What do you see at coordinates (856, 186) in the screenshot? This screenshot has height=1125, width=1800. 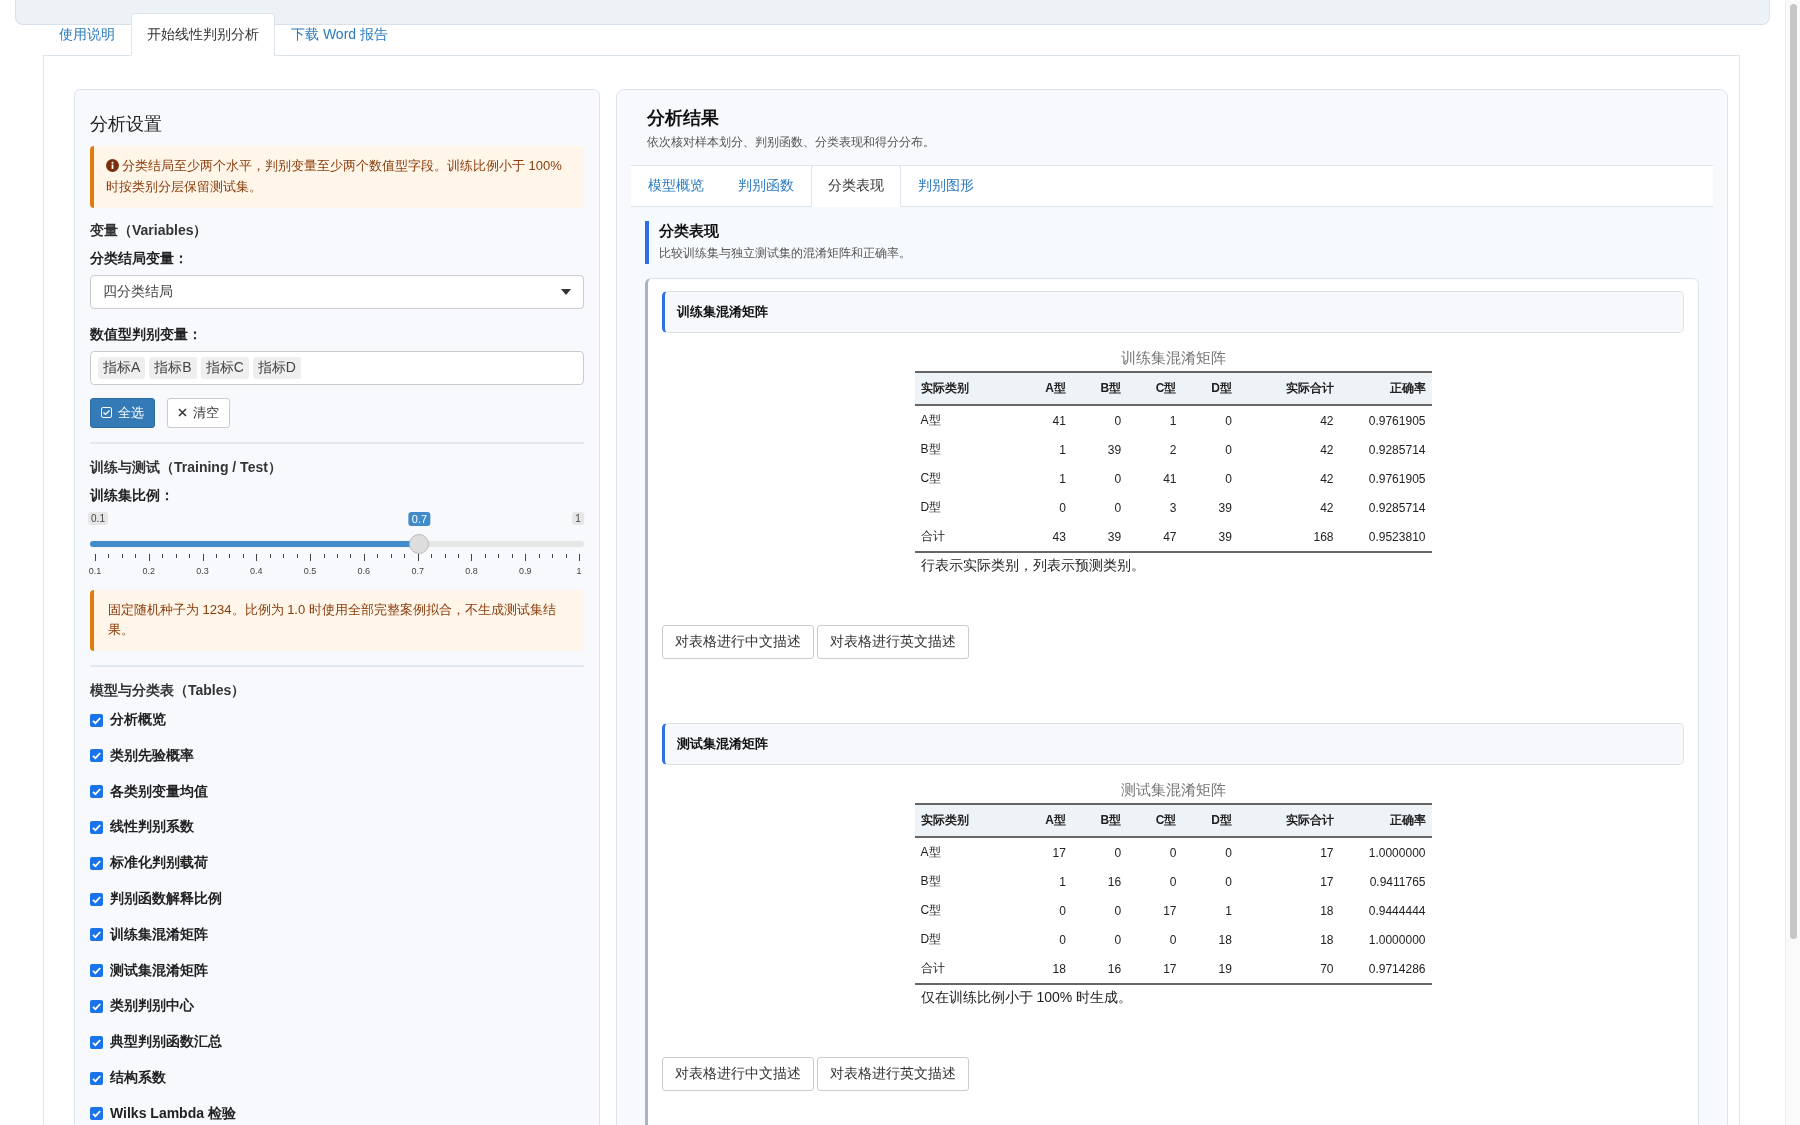 I see `results-tab: 分类表现` at bounding box center [856, 186].